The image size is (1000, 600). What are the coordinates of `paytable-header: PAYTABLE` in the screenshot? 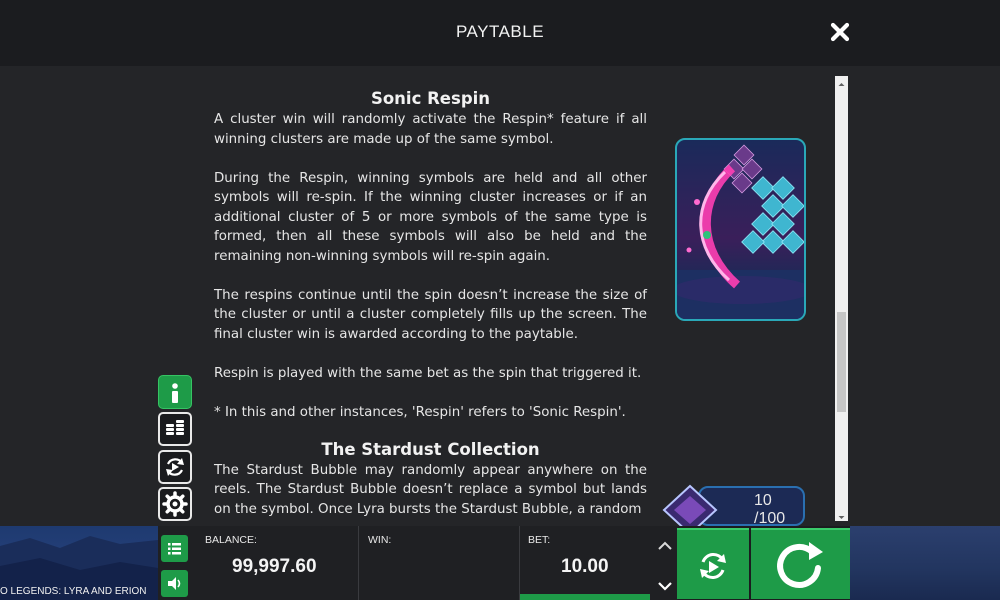 It's located at (500, 33).